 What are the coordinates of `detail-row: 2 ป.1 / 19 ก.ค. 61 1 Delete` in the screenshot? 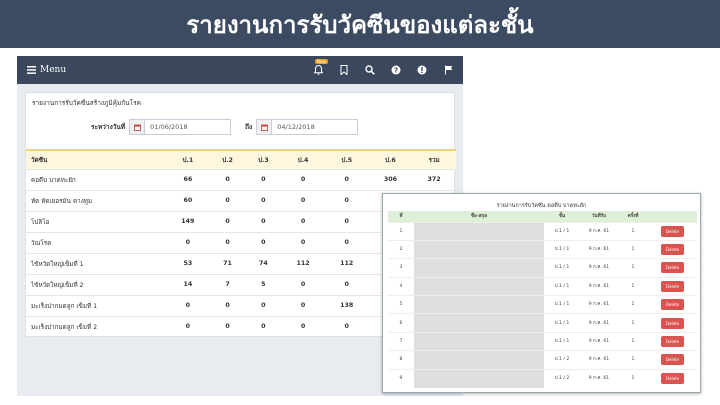 It's located at (542, 249).